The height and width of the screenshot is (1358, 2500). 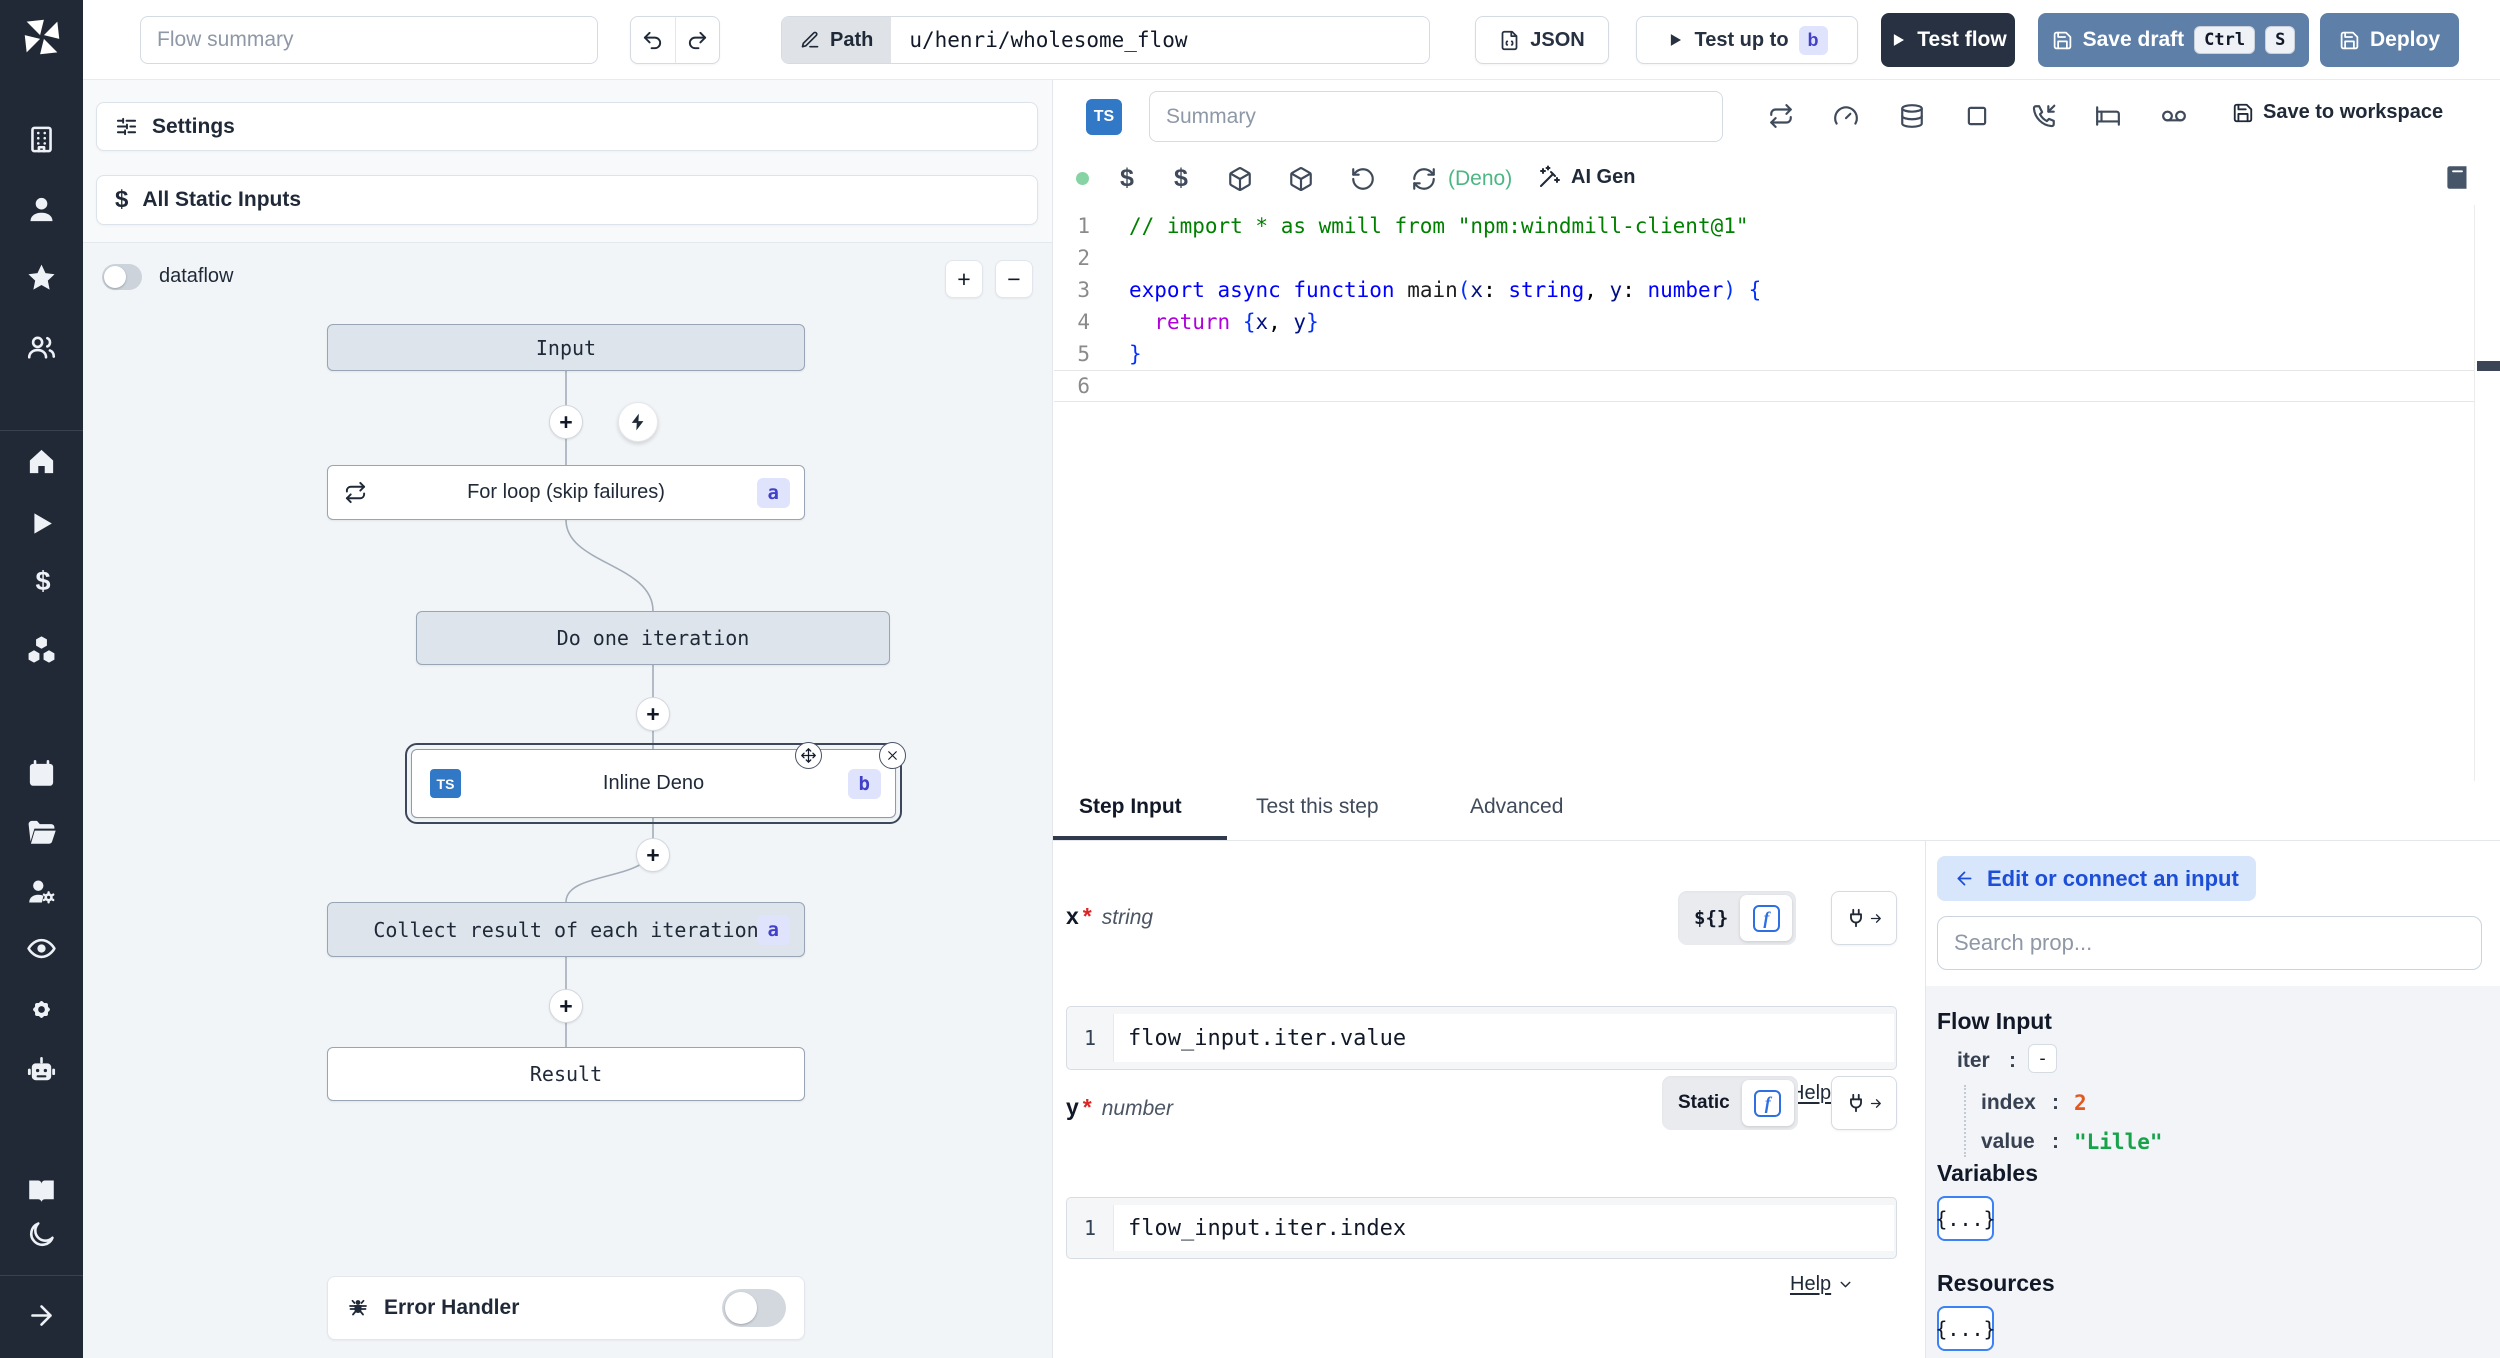 I want to click on tree-key-iter: iter, so click(x=1973, y=1061).